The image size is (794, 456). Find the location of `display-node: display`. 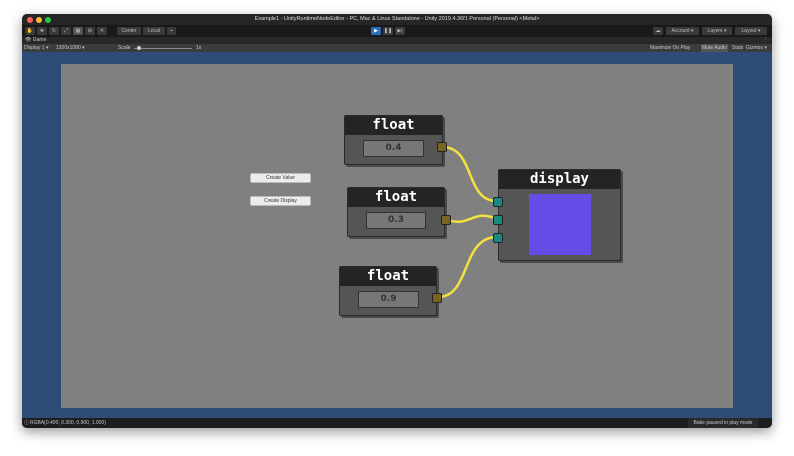

display-node: display is located at coordinates (557, 215).